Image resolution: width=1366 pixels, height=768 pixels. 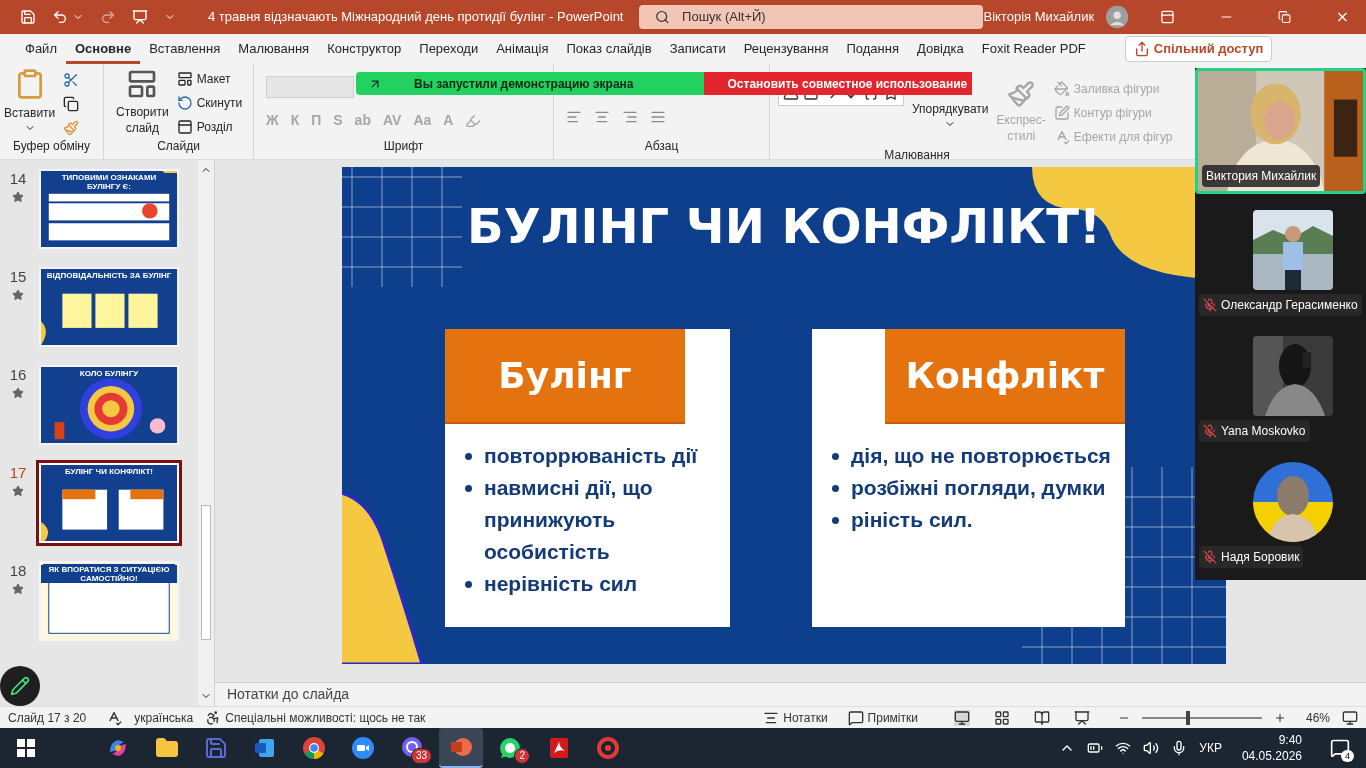 I want to click on group-label: Буфер обміну, so click(x=51, y=146).